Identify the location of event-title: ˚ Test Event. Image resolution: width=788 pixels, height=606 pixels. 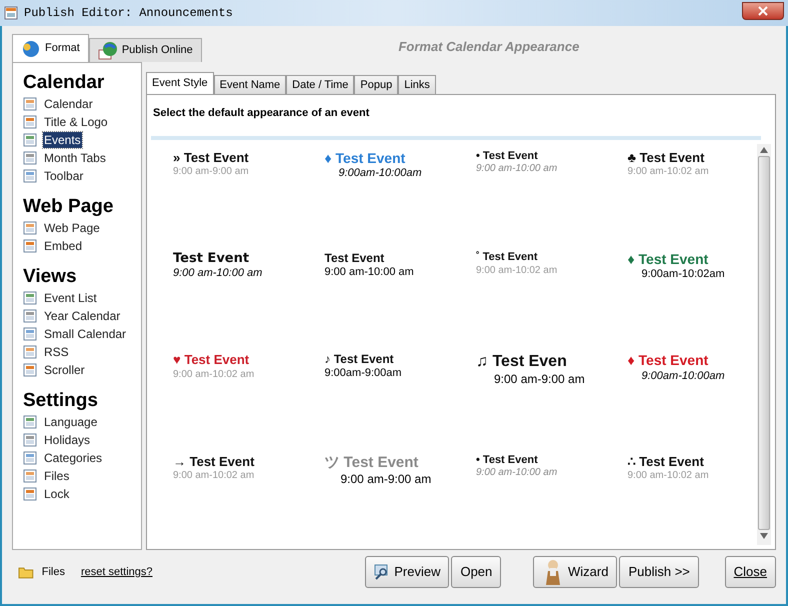
(507, 257).